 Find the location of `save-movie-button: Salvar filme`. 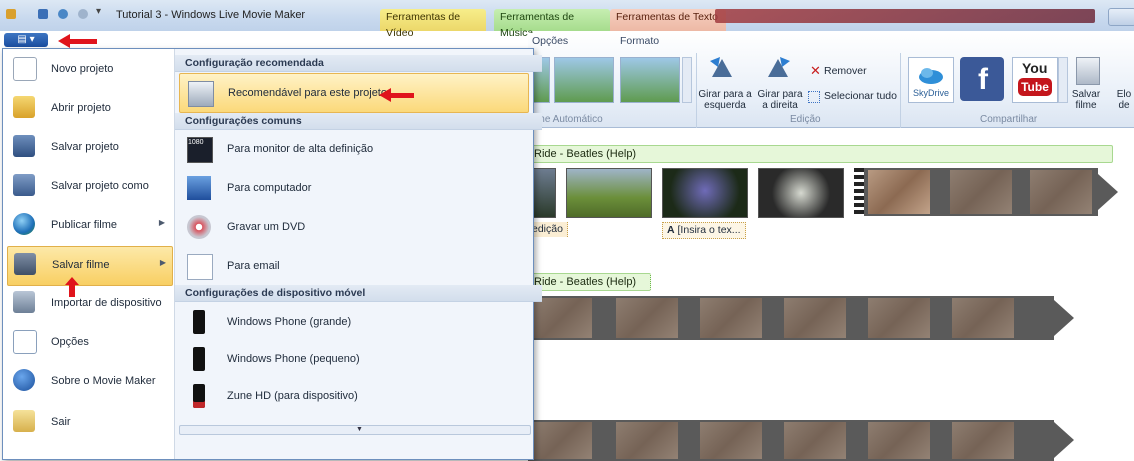

save-movie-button: Salvar filme is located at coordinates (1086, 100).